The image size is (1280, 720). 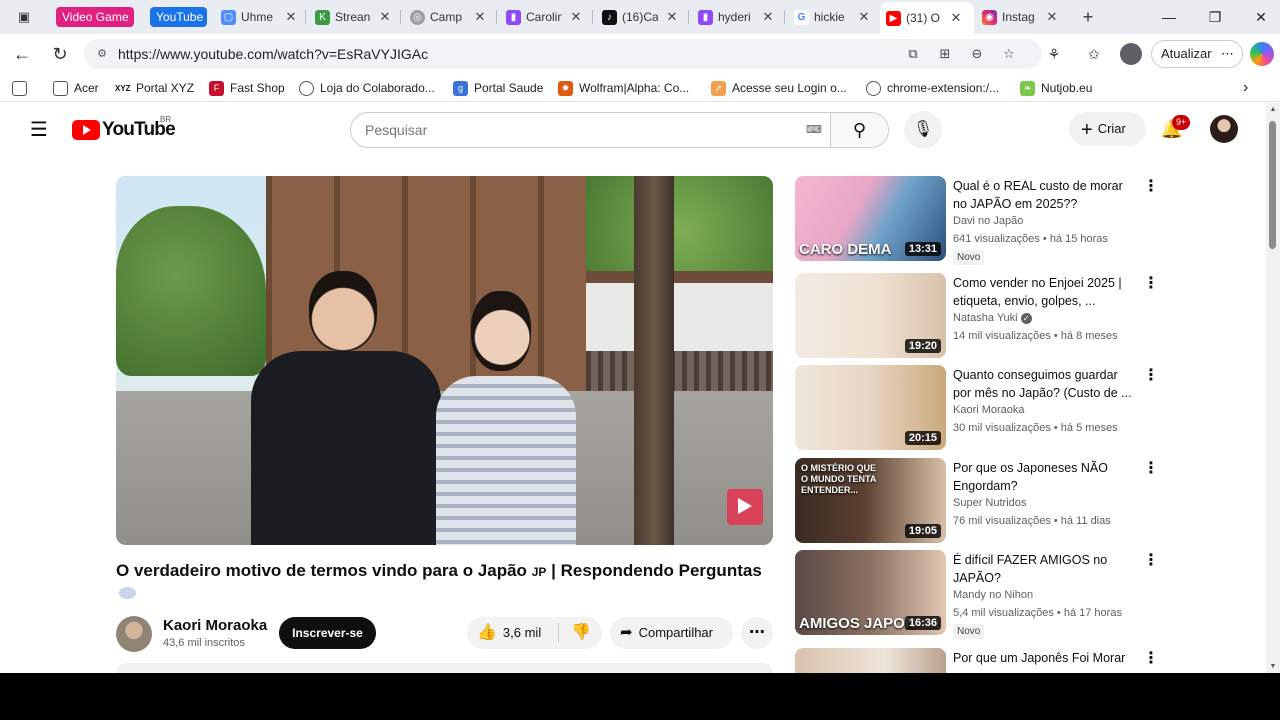 What do you see at coordinates (1107, 129) in the screenshot?
I see `create-button: + Criar` at bounding box center [1107, 129].